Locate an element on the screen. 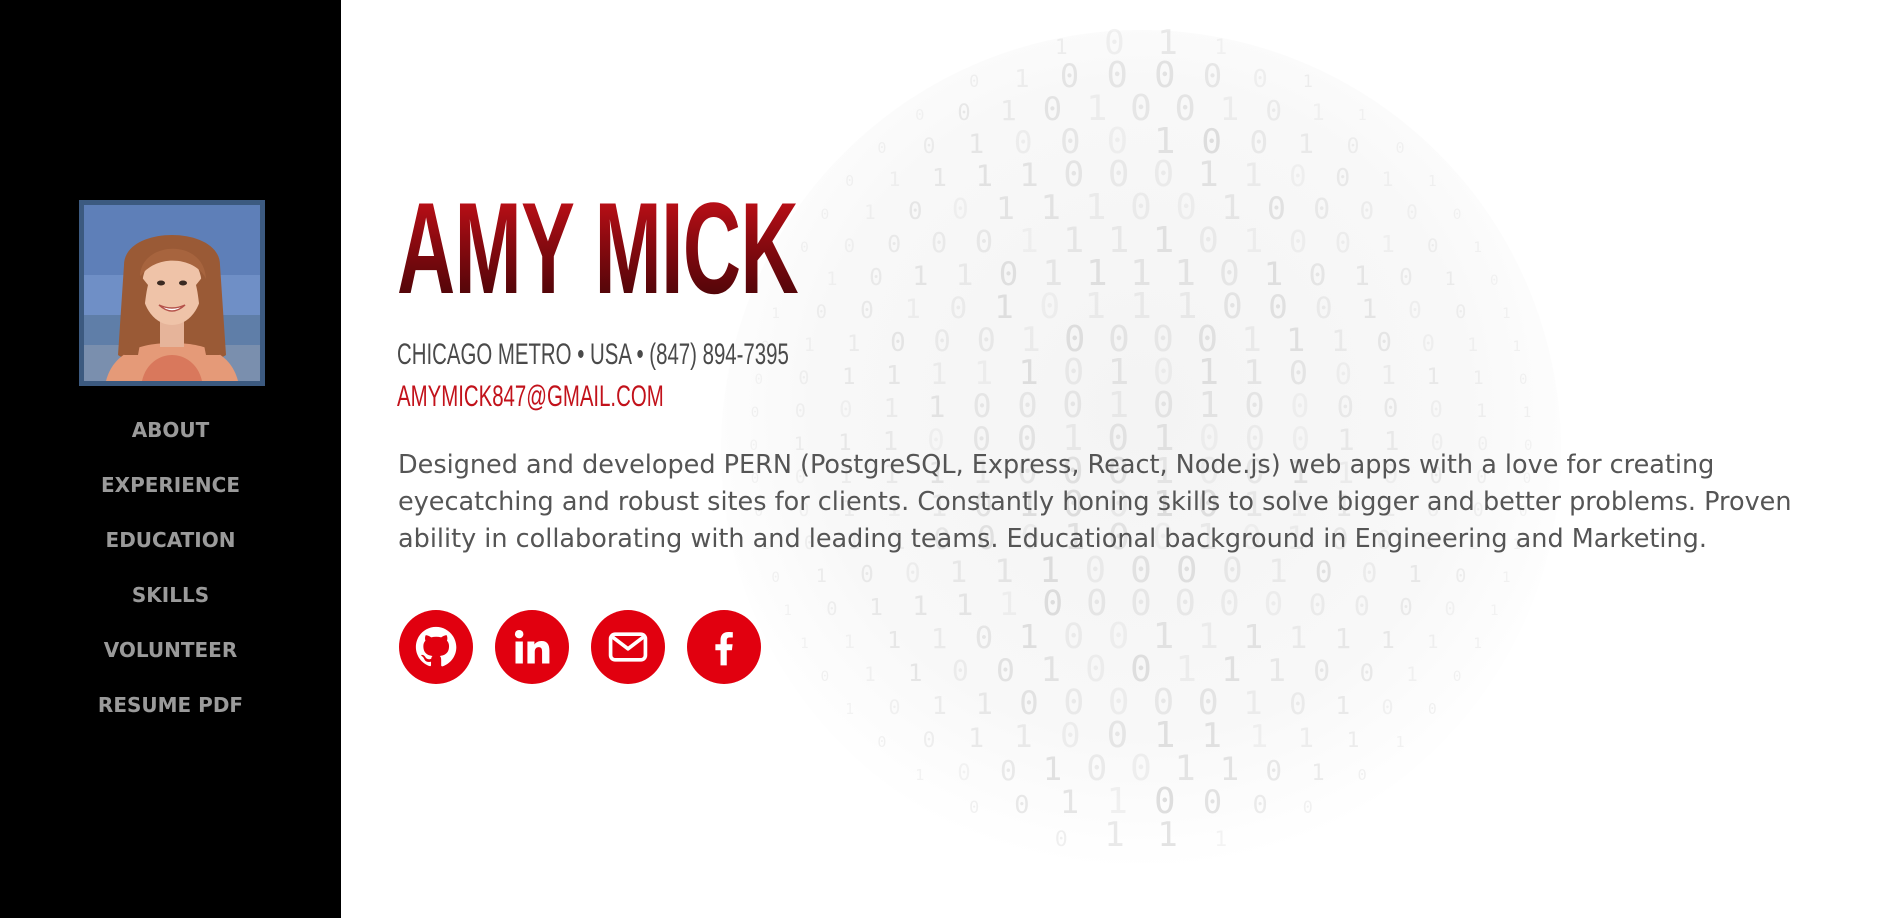  nav-link-experience: EXPERIENCE is located at coordinates (170, 485).